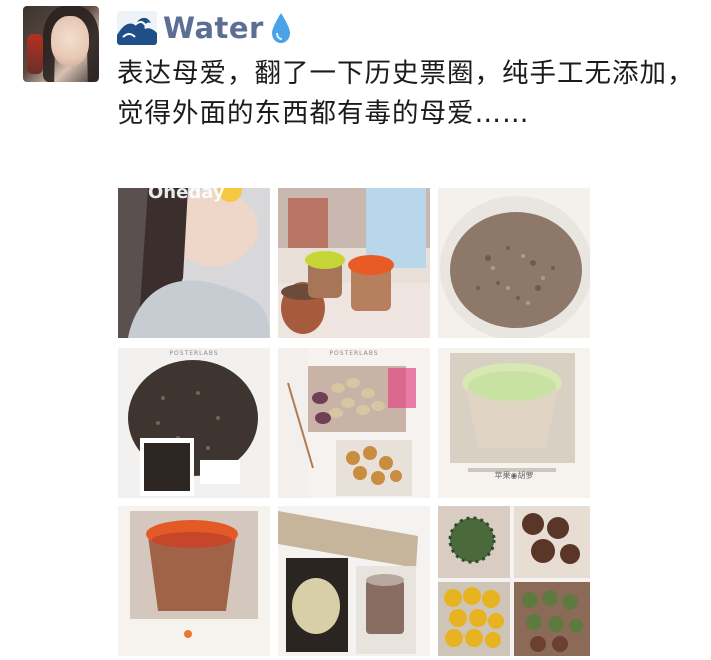  I want to click on photo-2-image, so click(354, 263).